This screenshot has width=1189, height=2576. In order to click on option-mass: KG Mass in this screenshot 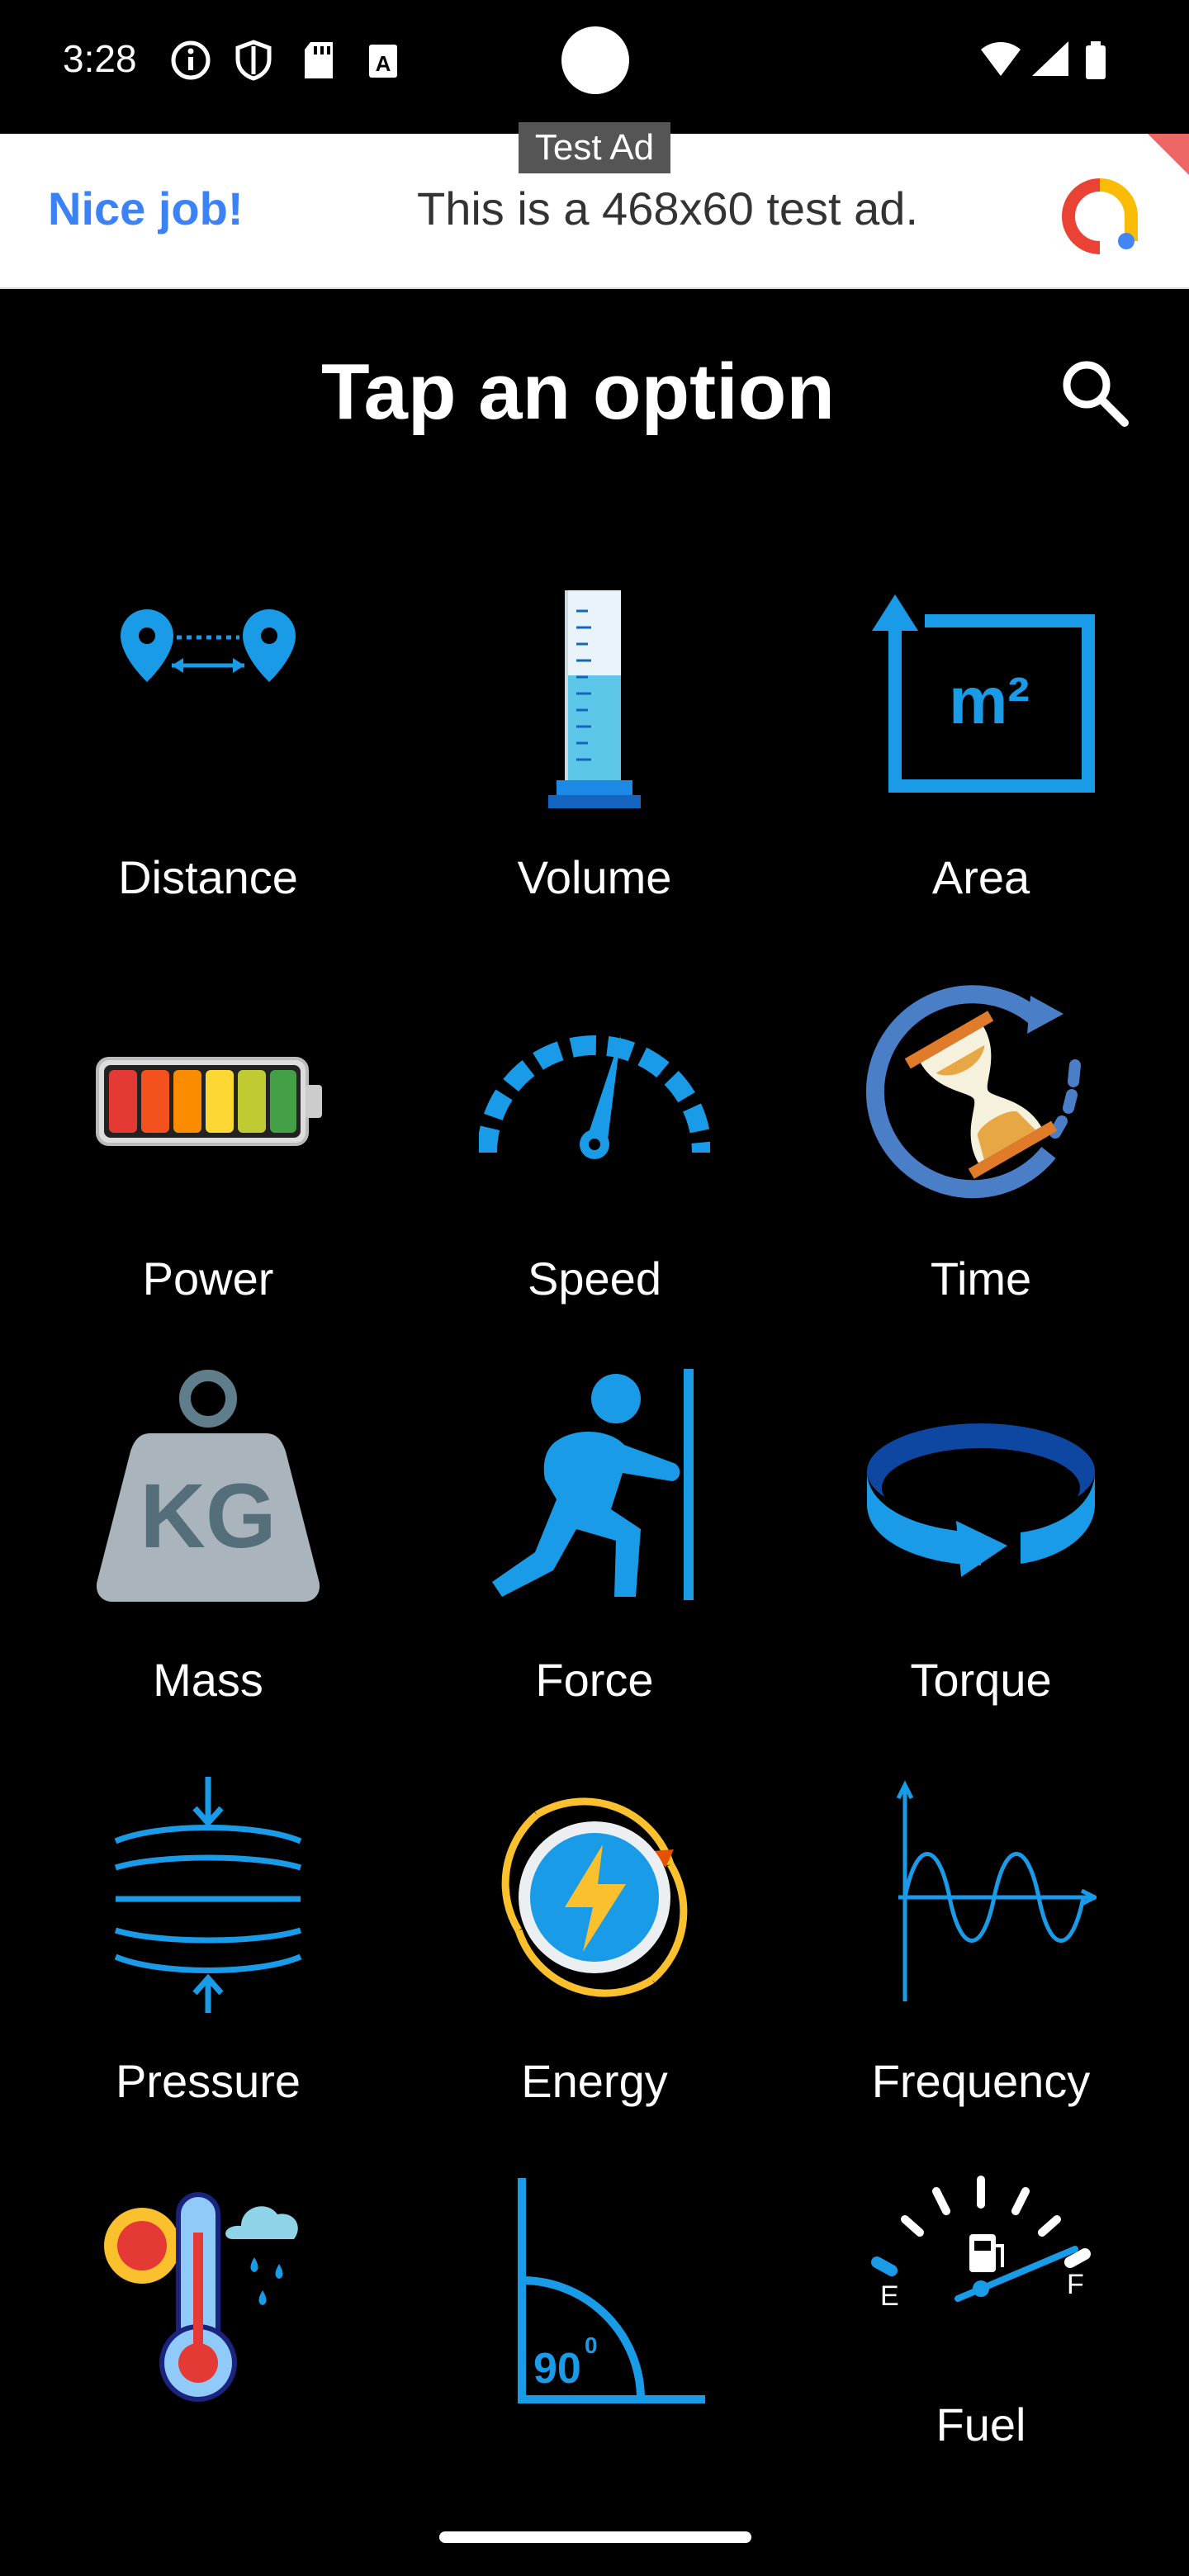, I will do `click(208, 1537)`.